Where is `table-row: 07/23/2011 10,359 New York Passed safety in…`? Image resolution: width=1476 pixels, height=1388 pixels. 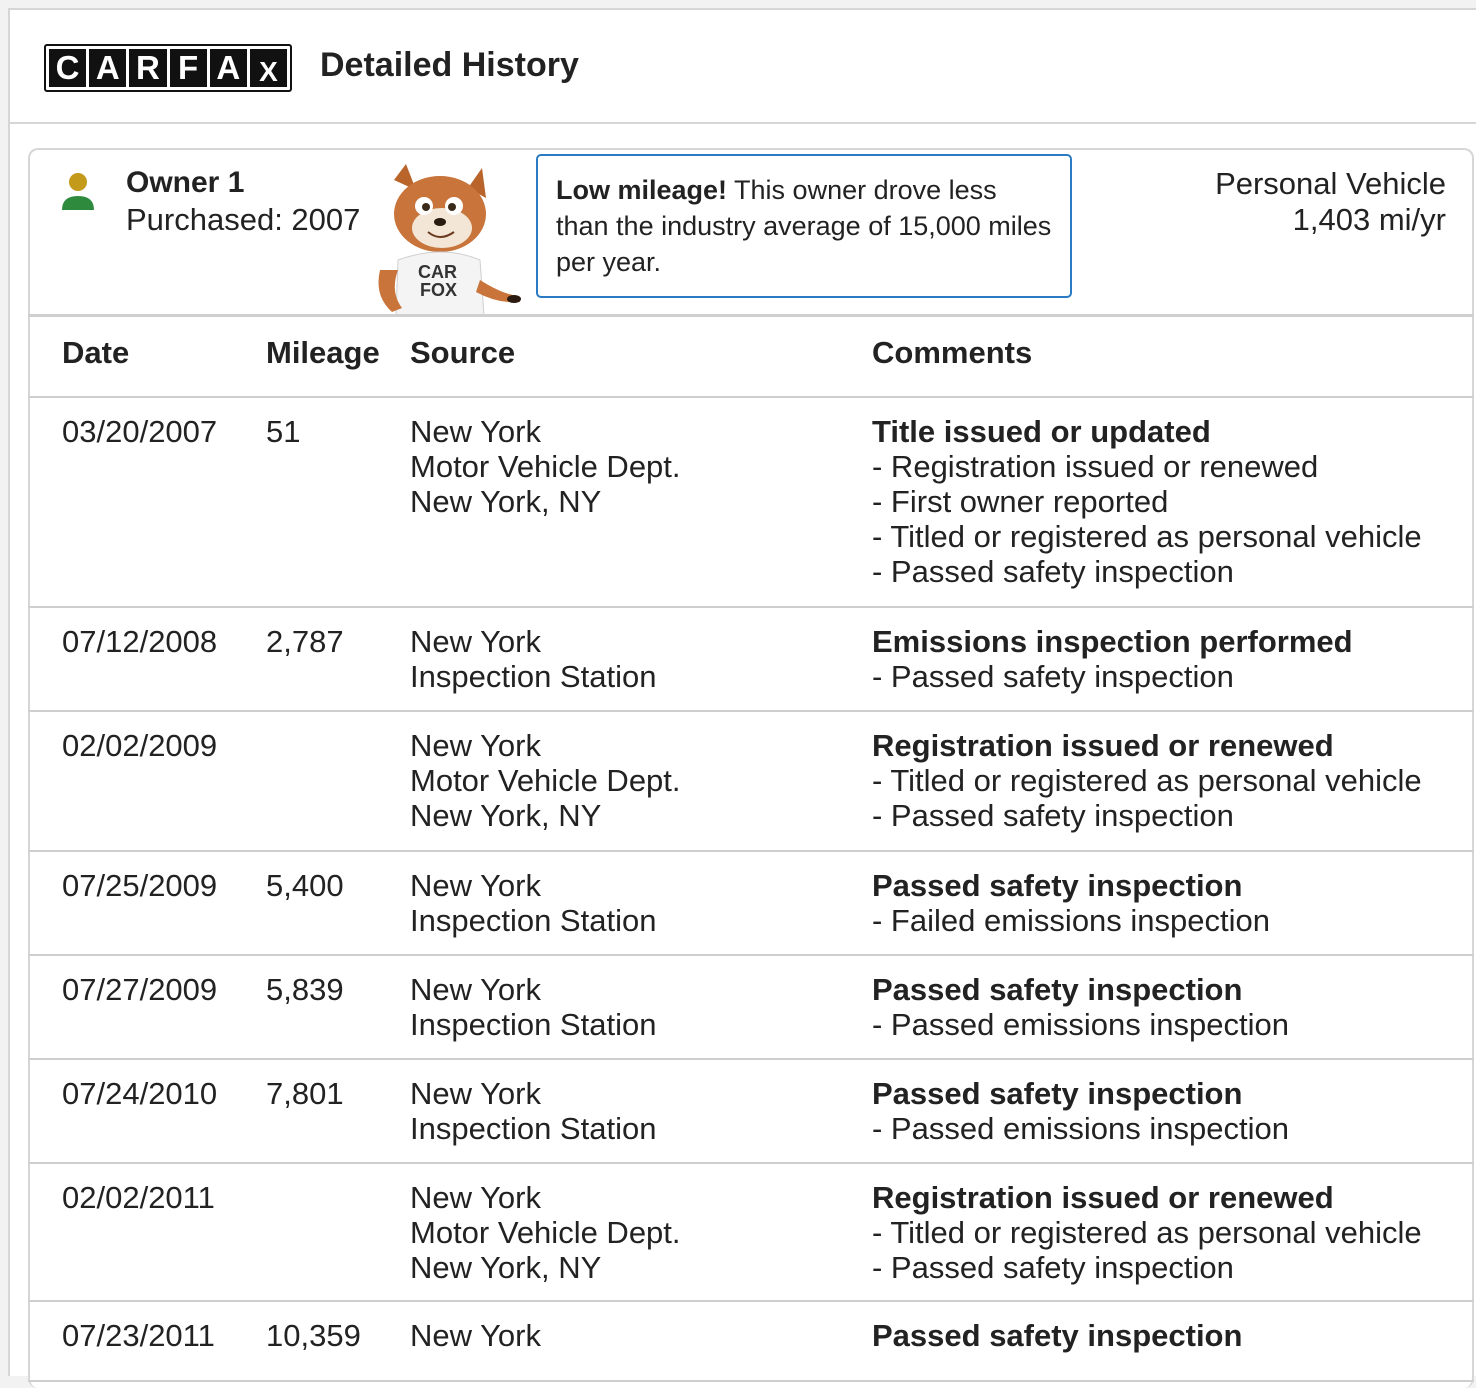 table-row: 07/23/2011 10,359 New York Passed safety in… is located at coordinates (751, 1342).